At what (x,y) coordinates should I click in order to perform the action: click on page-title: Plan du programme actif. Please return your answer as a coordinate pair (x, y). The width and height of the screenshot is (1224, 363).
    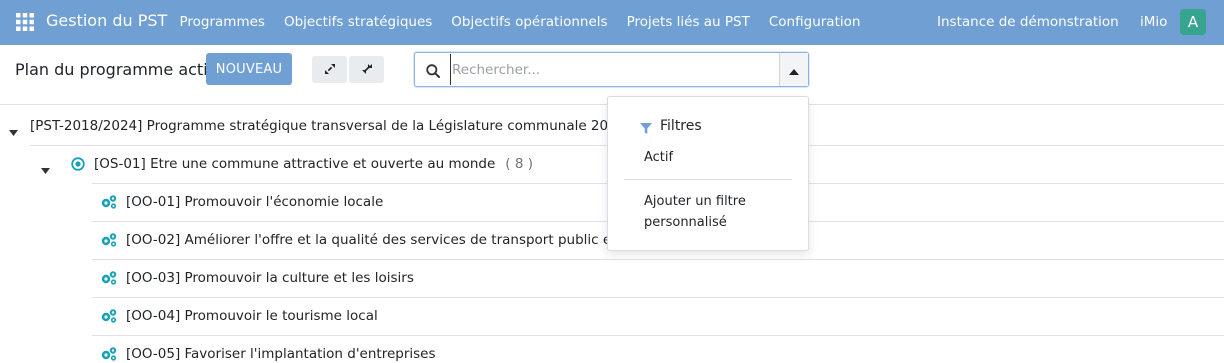
    Looking at the image, I should click on (114, 69).